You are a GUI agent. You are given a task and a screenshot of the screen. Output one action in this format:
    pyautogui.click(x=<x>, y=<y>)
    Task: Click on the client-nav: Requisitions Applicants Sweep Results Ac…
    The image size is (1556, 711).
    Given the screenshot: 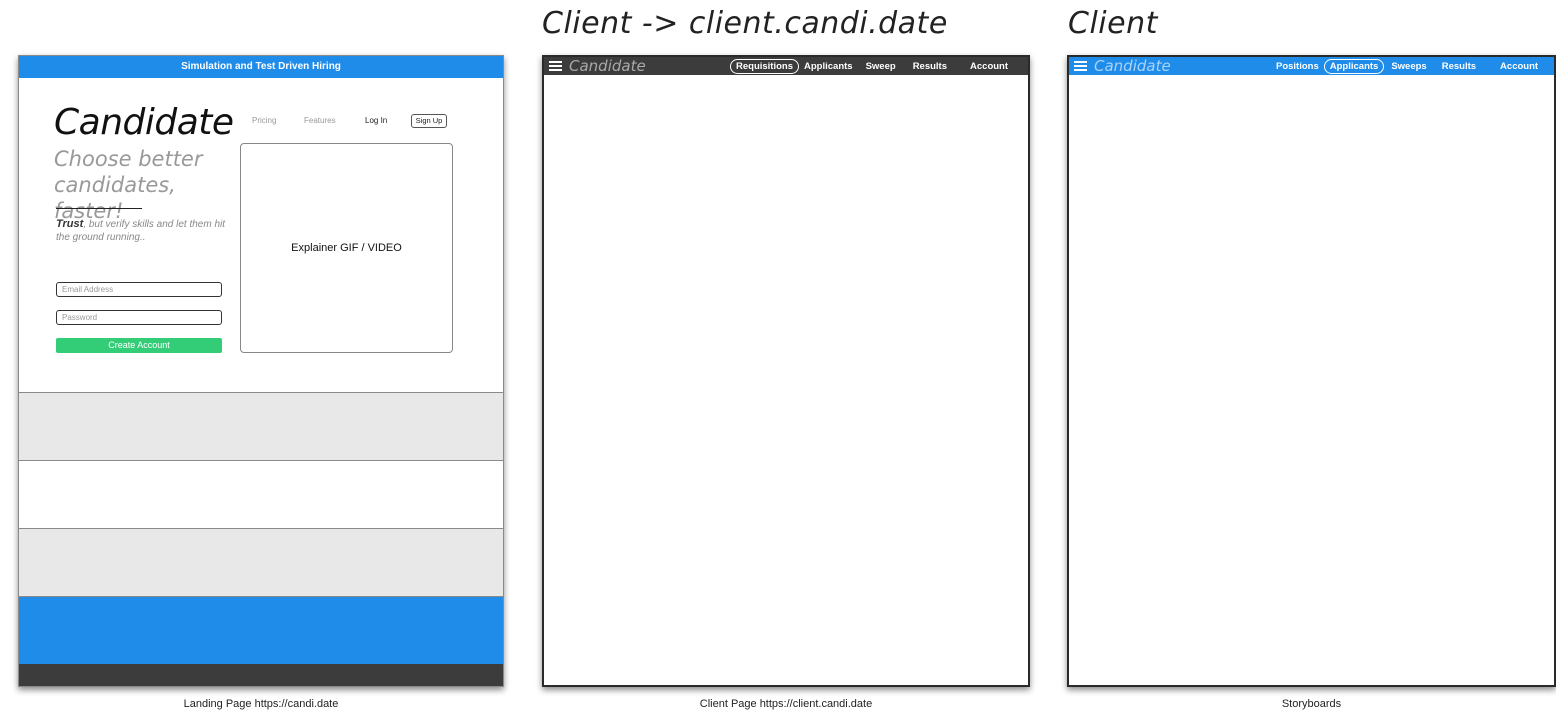 What is the action you would take?
    pyautogui.click(x=869, y=66)
    